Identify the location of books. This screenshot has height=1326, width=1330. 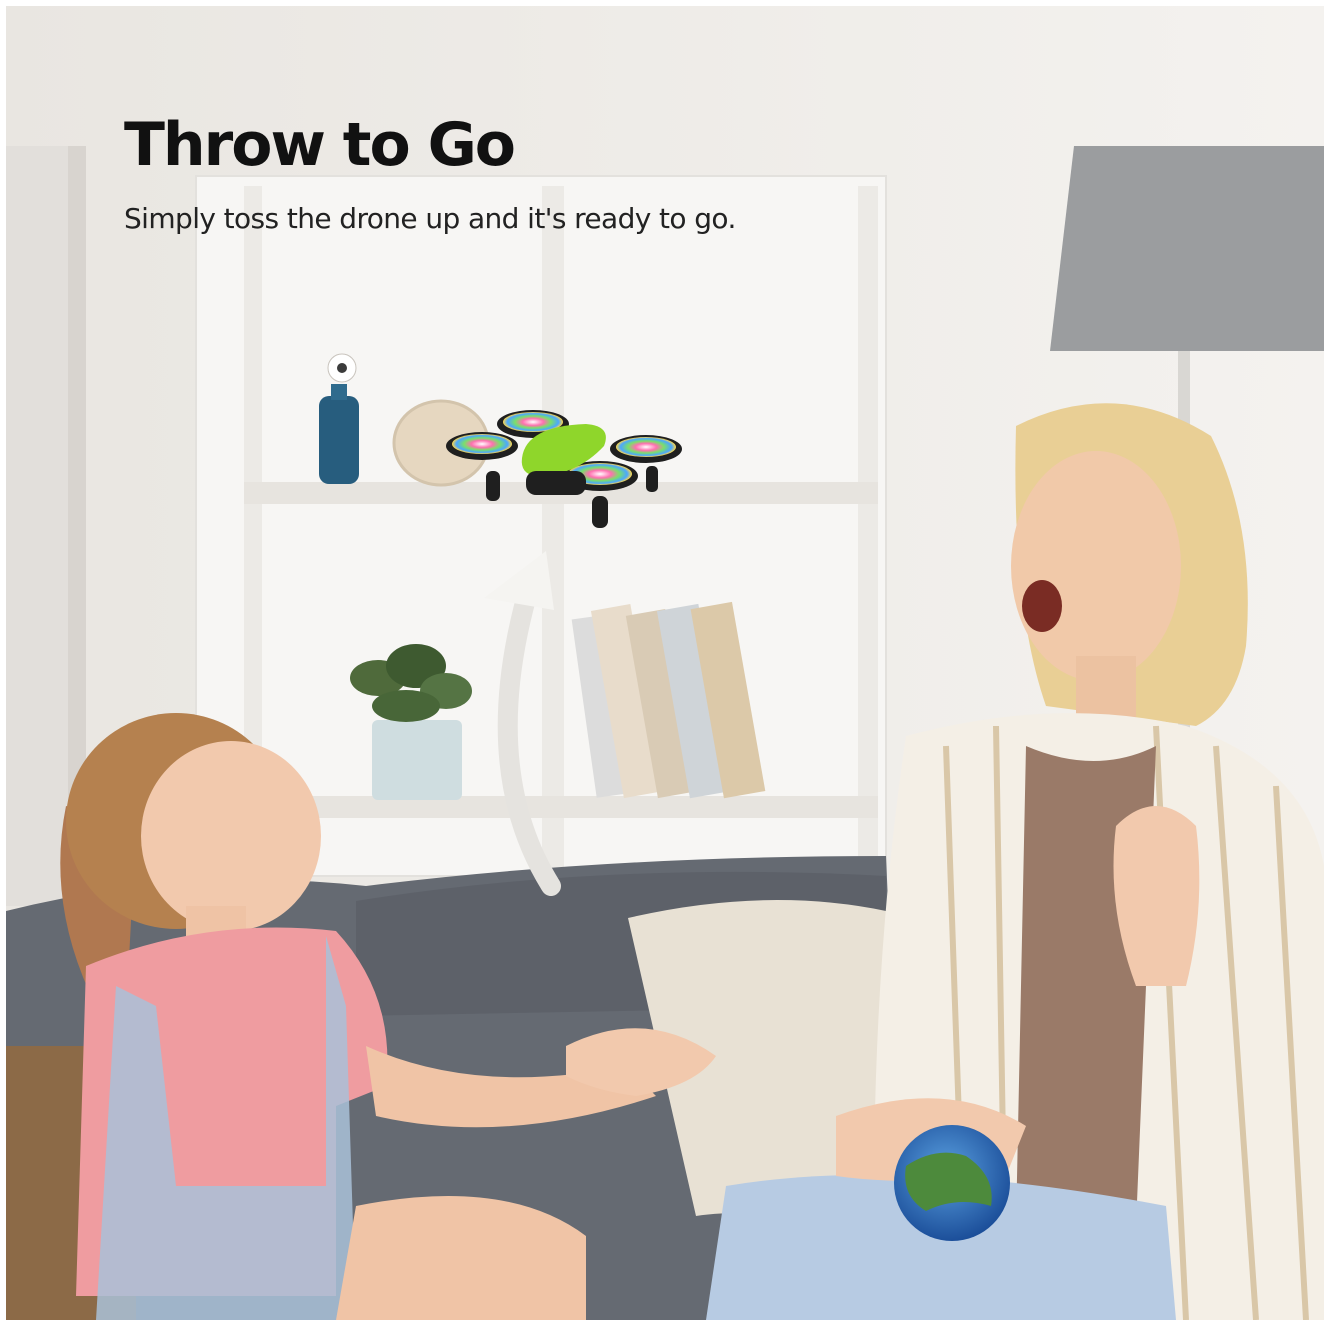
(668, 700).